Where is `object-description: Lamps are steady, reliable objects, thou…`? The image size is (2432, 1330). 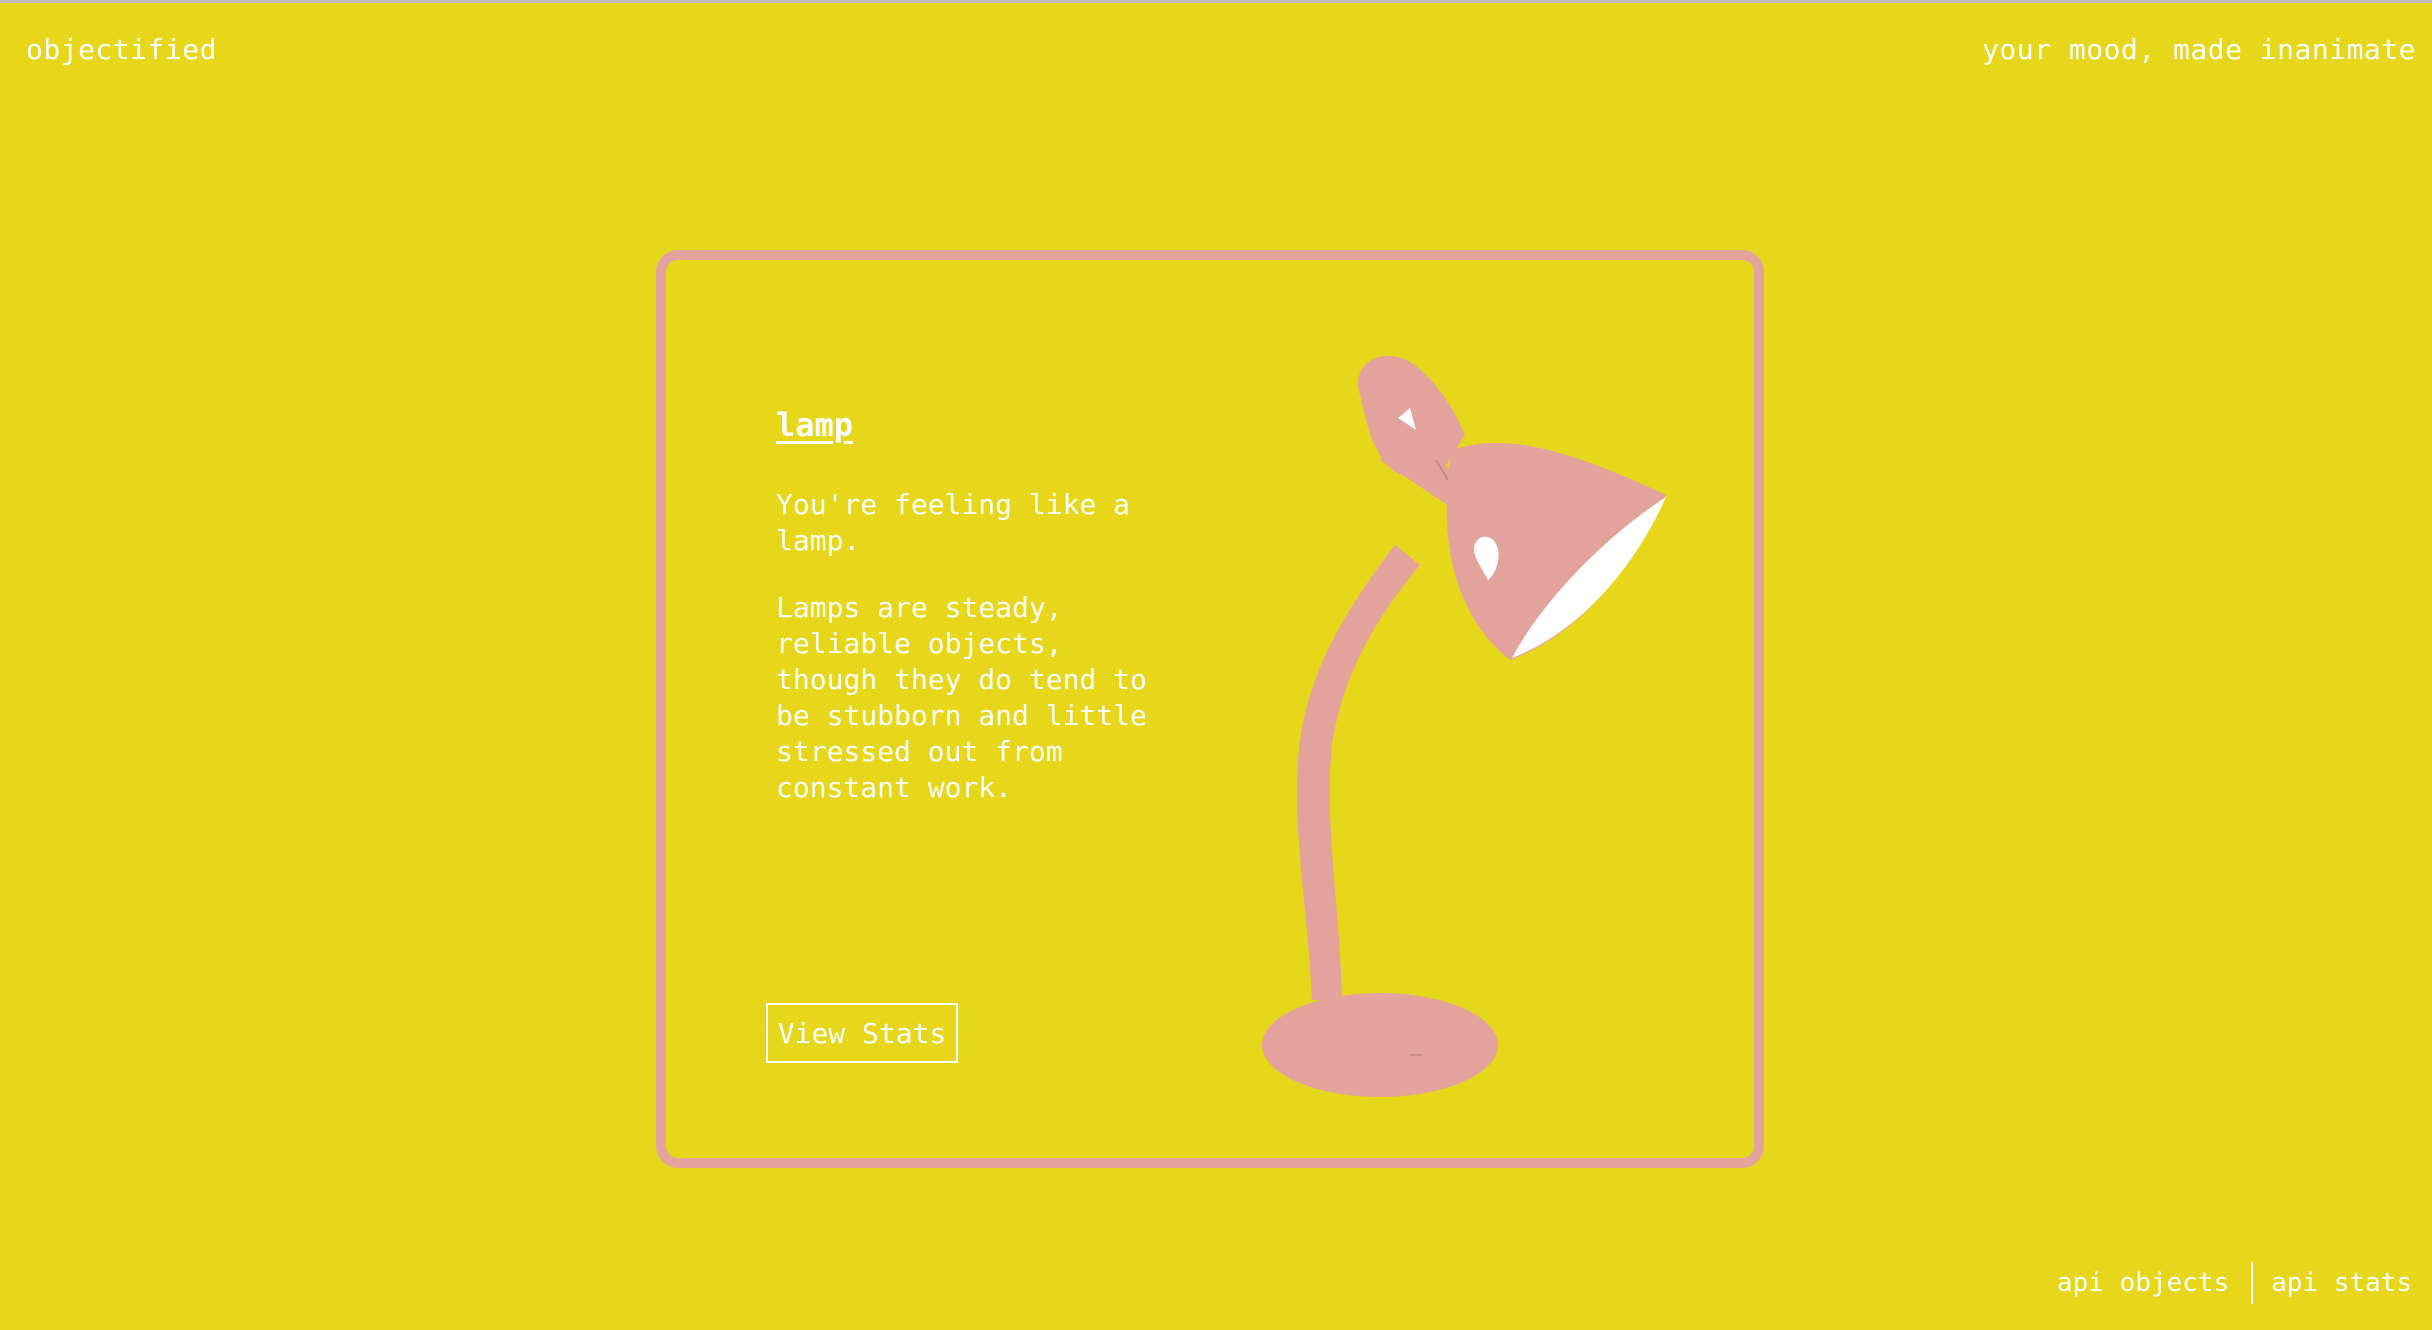
object-description: Lamps are steady, reliable objects, thou… is located at coordinates (961, 697).